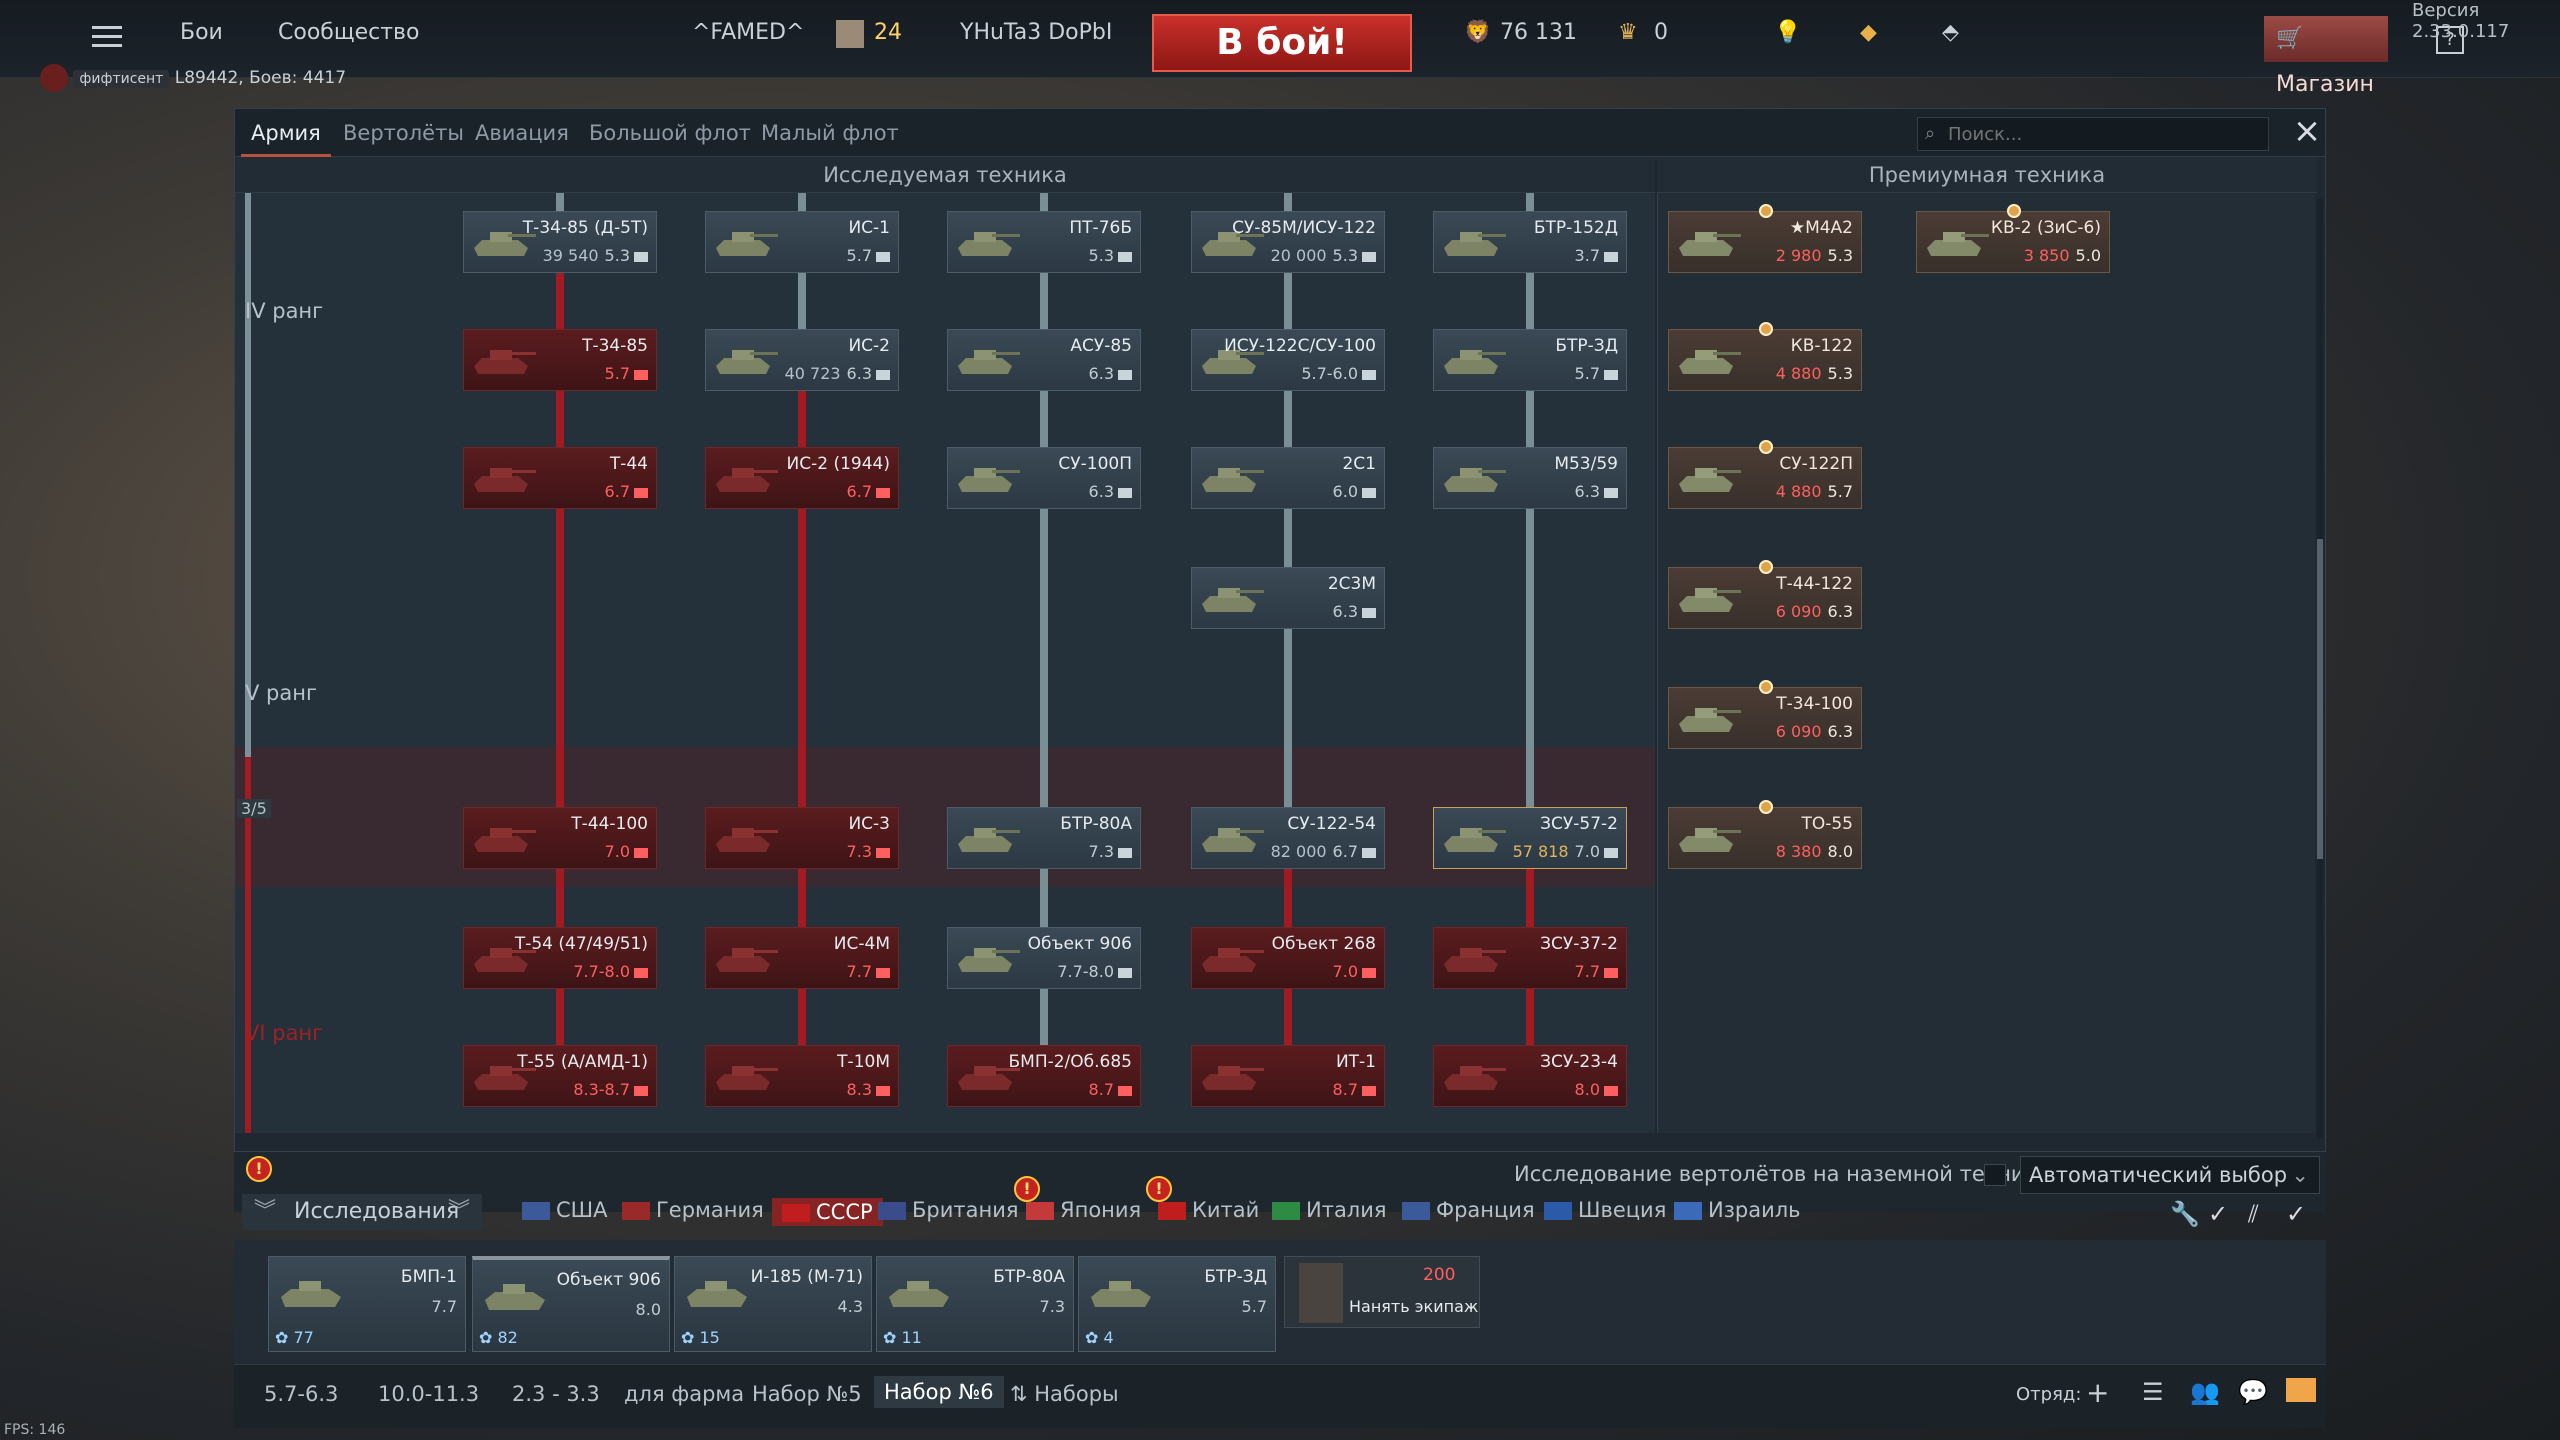  Describe the element at coordinates (1208, 1210) in the screenshot. I see `nation-tab: Китай` at that location.